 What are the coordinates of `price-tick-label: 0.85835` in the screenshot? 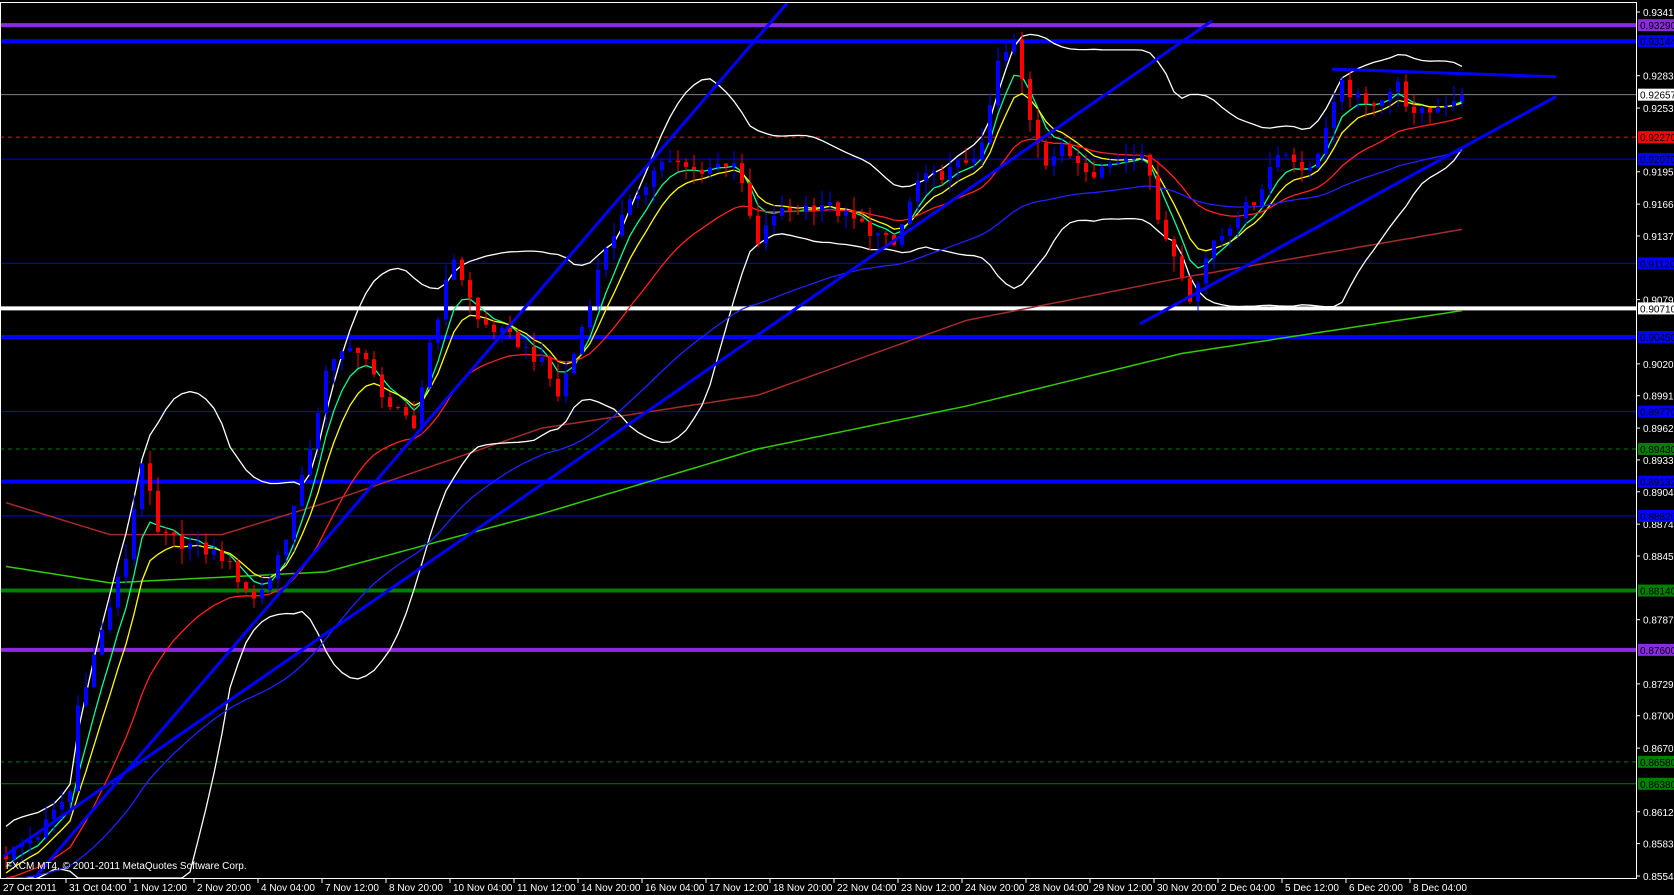 It's located at (1658, 845).